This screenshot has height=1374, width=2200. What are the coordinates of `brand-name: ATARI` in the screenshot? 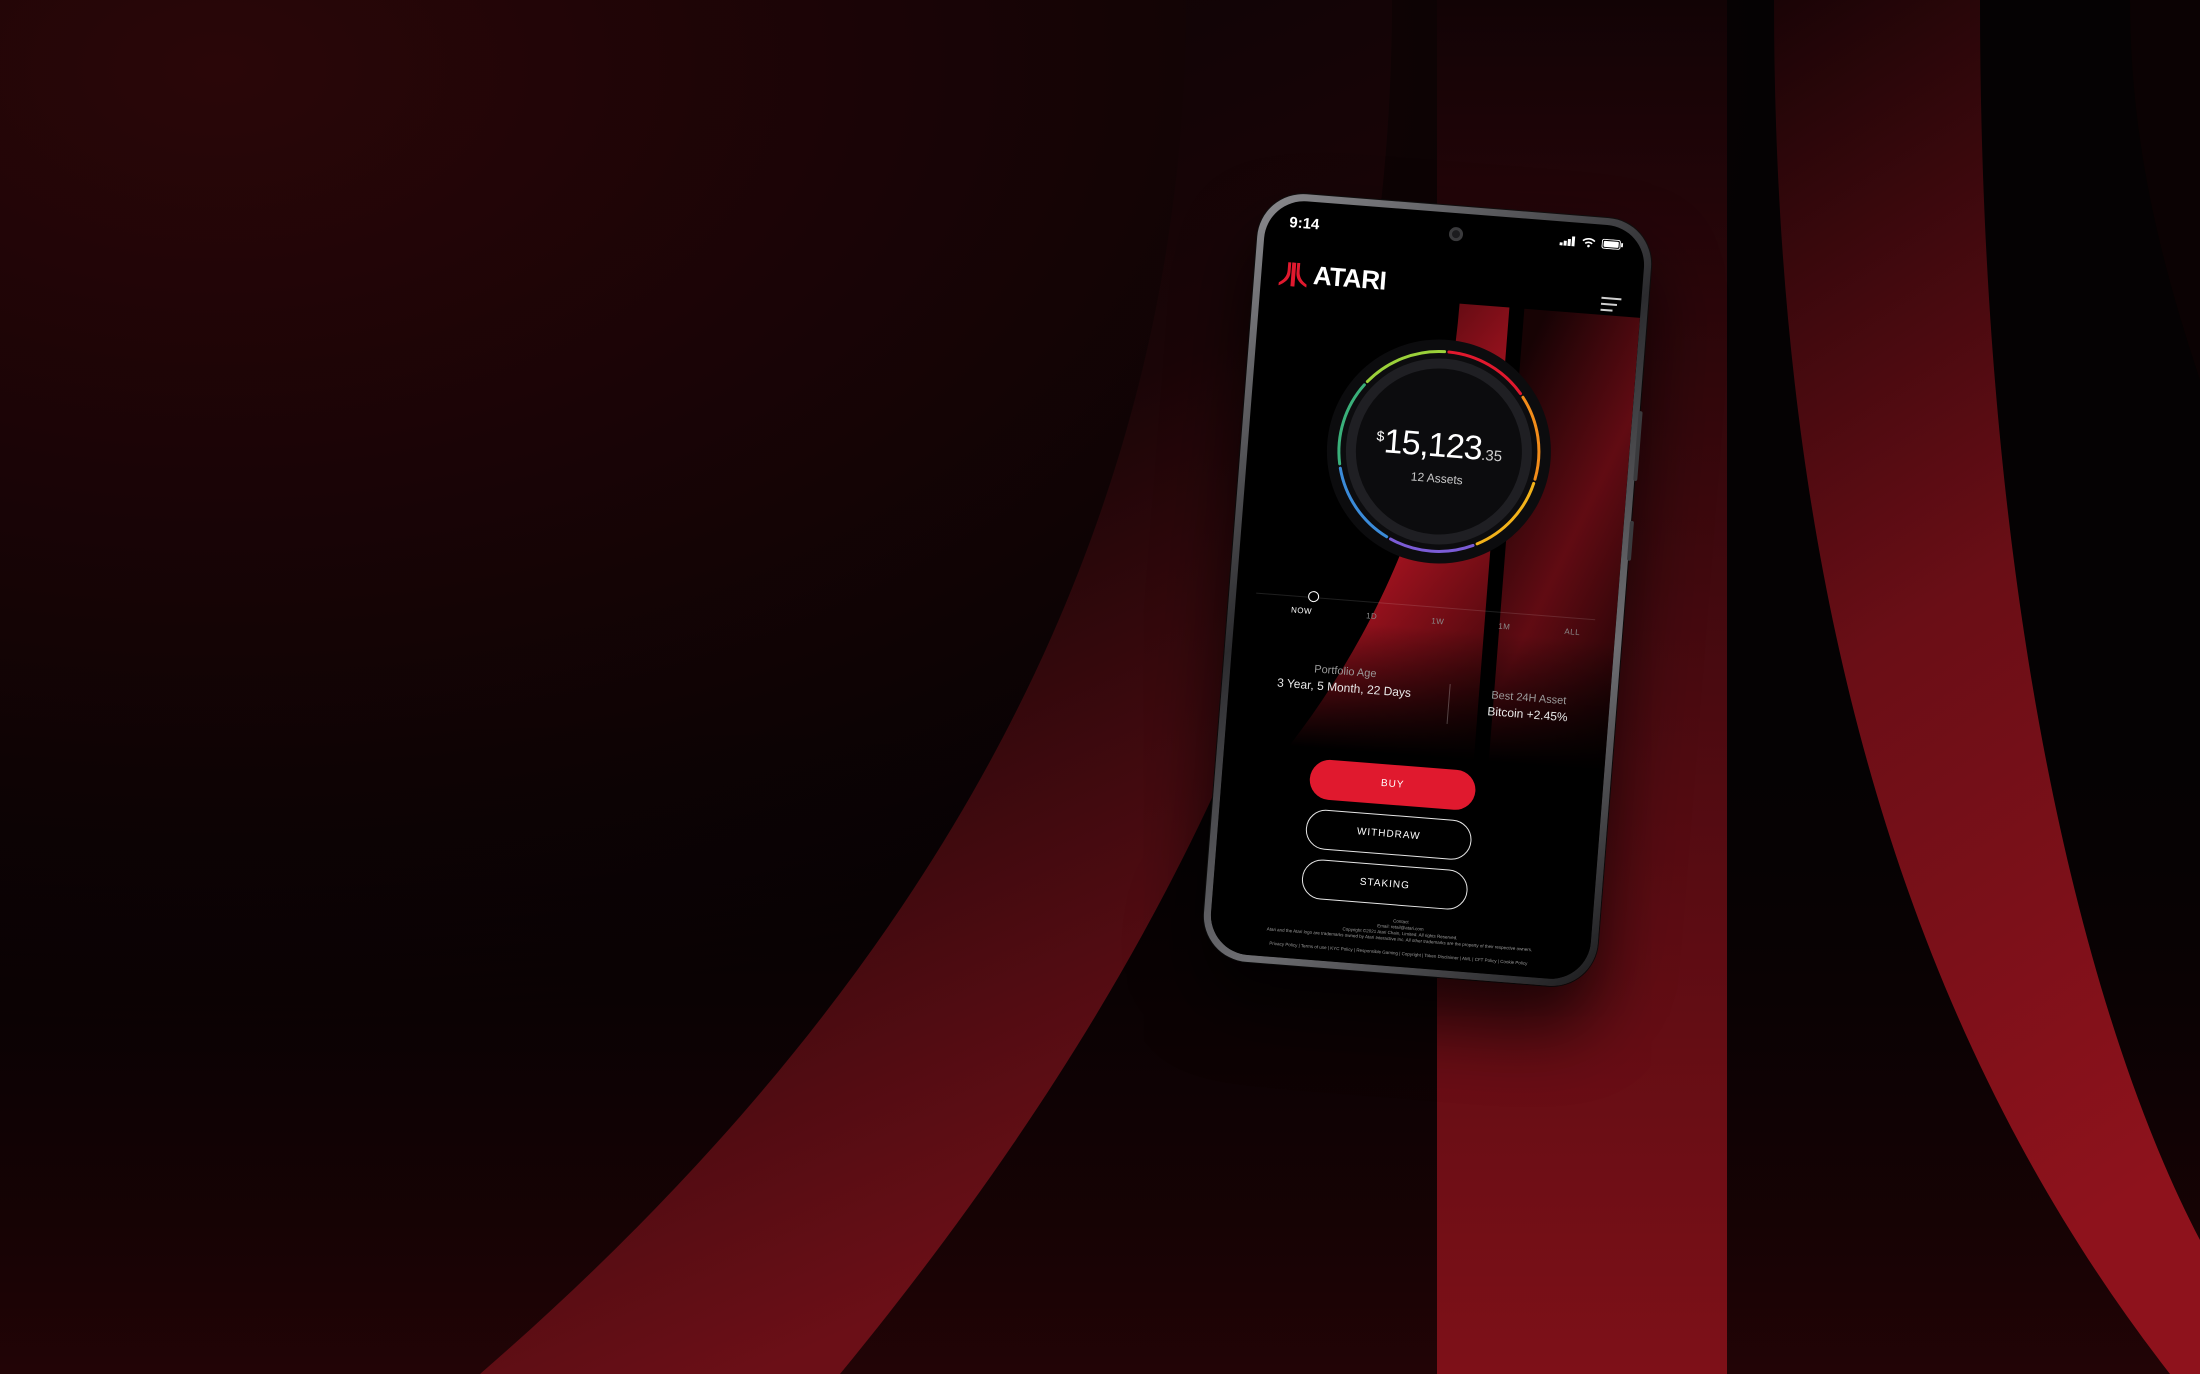 It's located at (1350, 278).